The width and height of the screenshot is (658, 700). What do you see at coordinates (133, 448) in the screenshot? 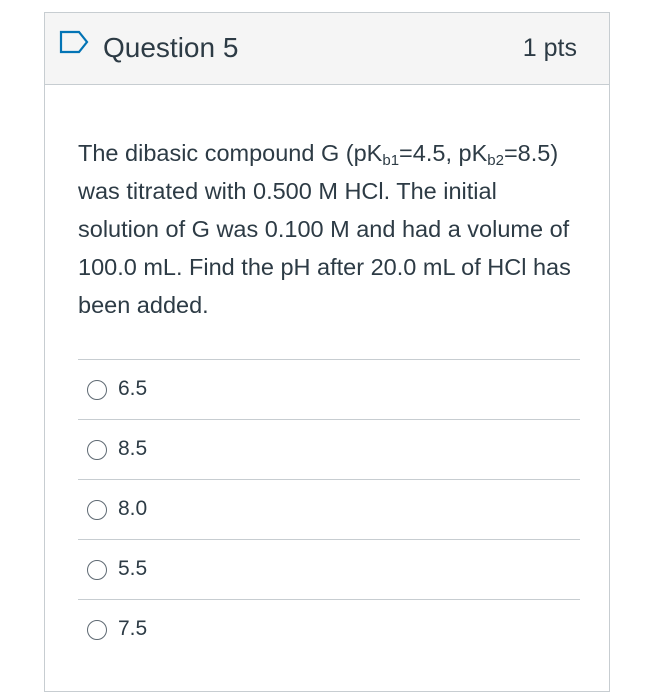
I see `answer-label: 8.5` at bounding box center [133, 448].